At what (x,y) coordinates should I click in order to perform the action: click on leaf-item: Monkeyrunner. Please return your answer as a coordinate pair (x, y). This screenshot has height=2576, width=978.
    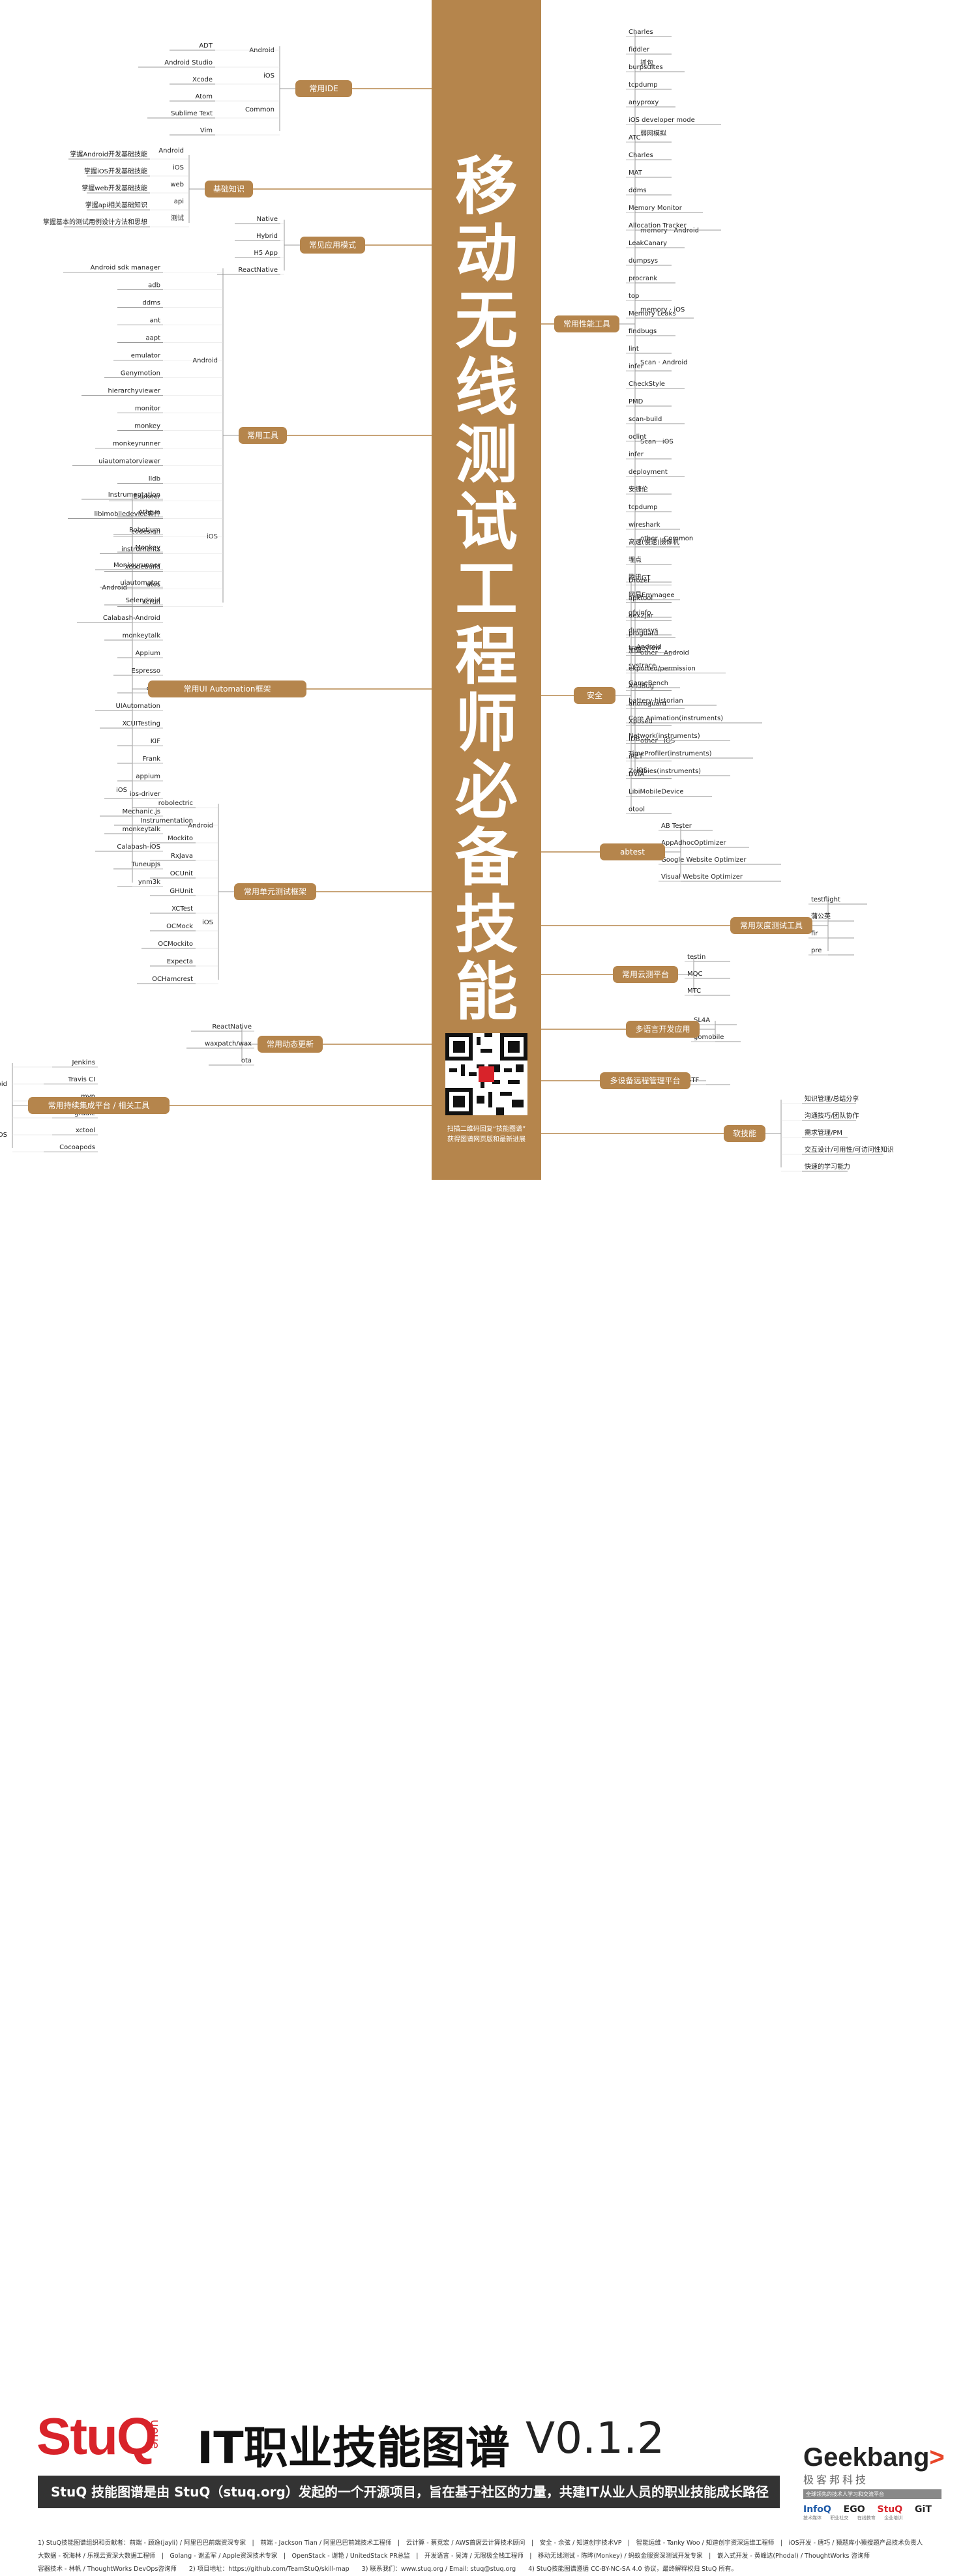
    Looking at the image, I should click on (137, 565).